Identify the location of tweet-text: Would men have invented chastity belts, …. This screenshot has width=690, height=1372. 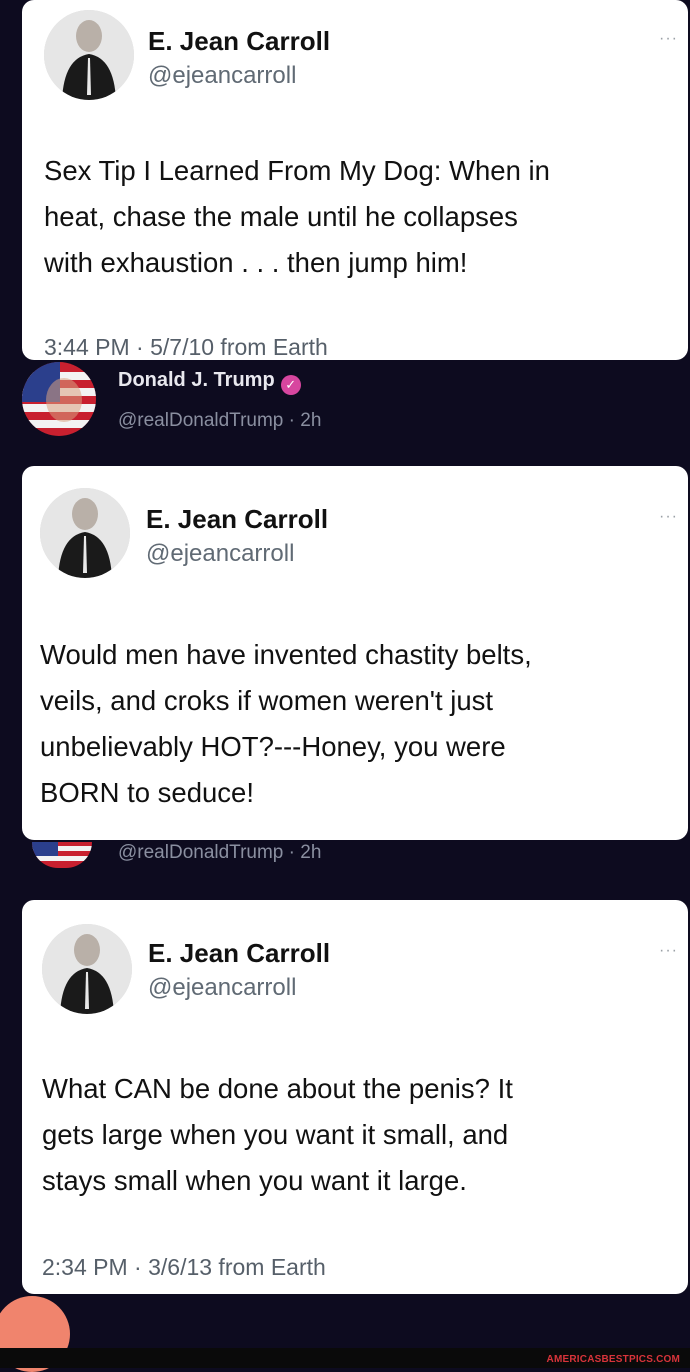
(286, 724).